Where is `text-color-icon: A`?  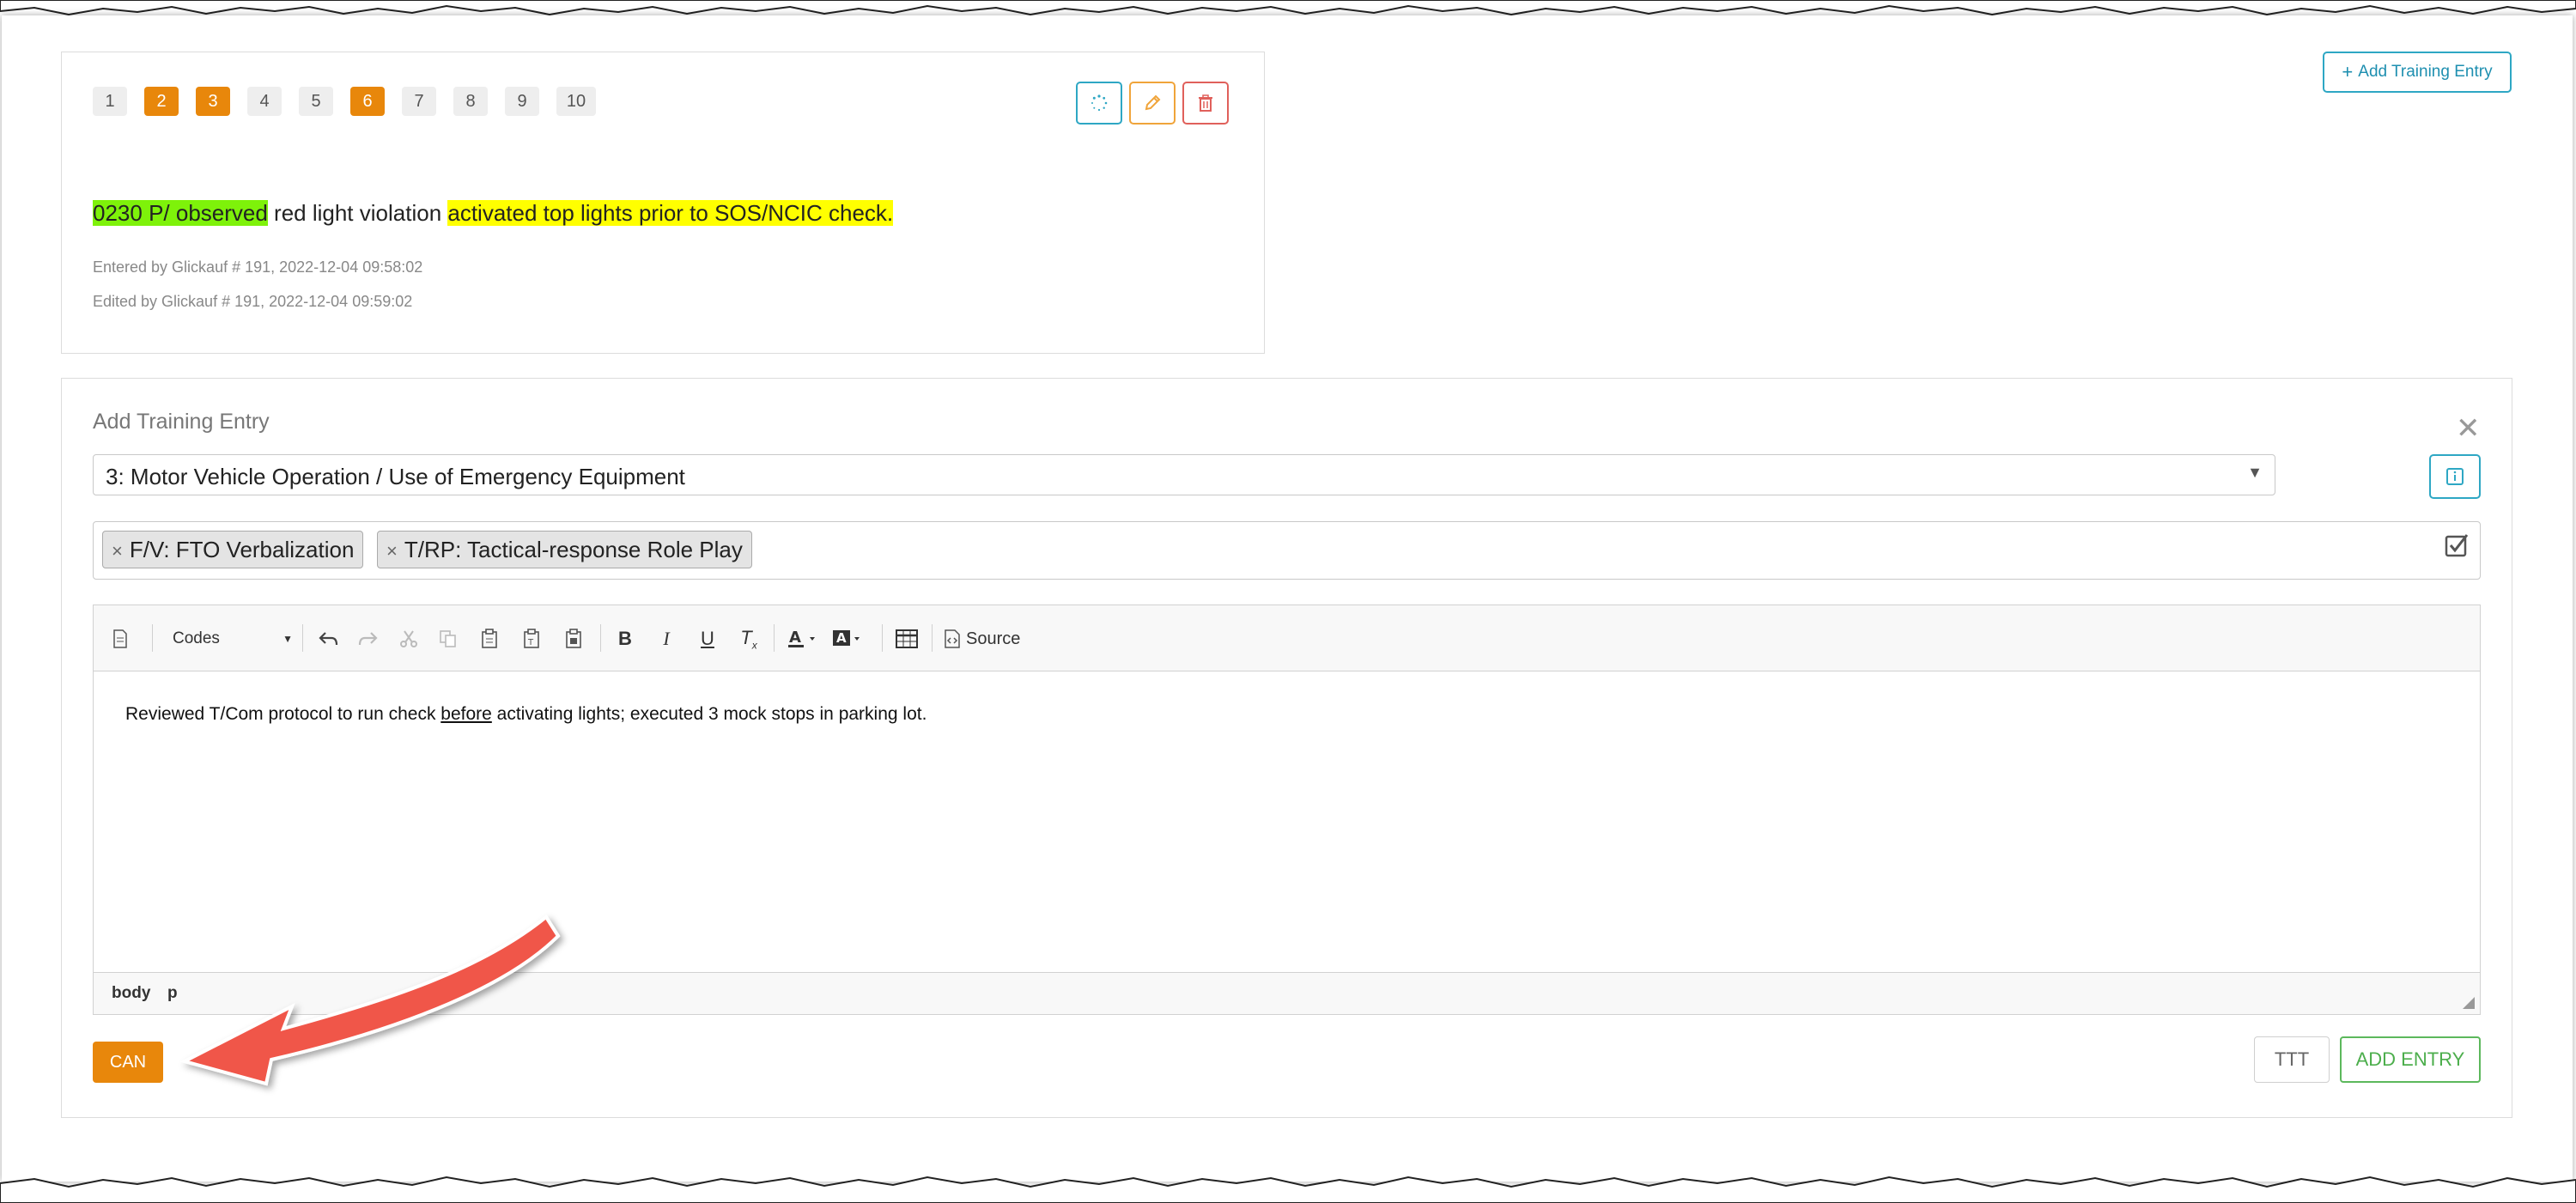
text-color-icon: A is located at coordinates (801, 638).